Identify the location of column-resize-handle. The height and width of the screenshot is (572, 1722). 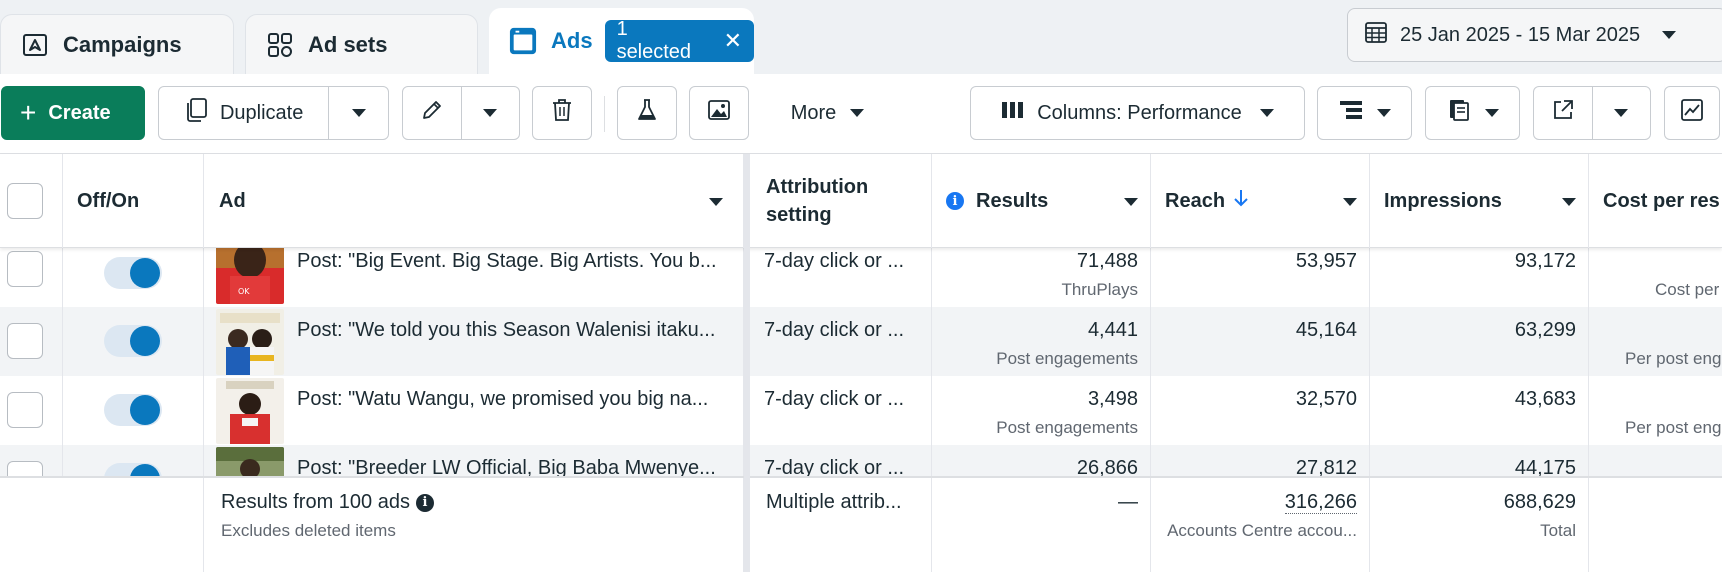
(747, 363).